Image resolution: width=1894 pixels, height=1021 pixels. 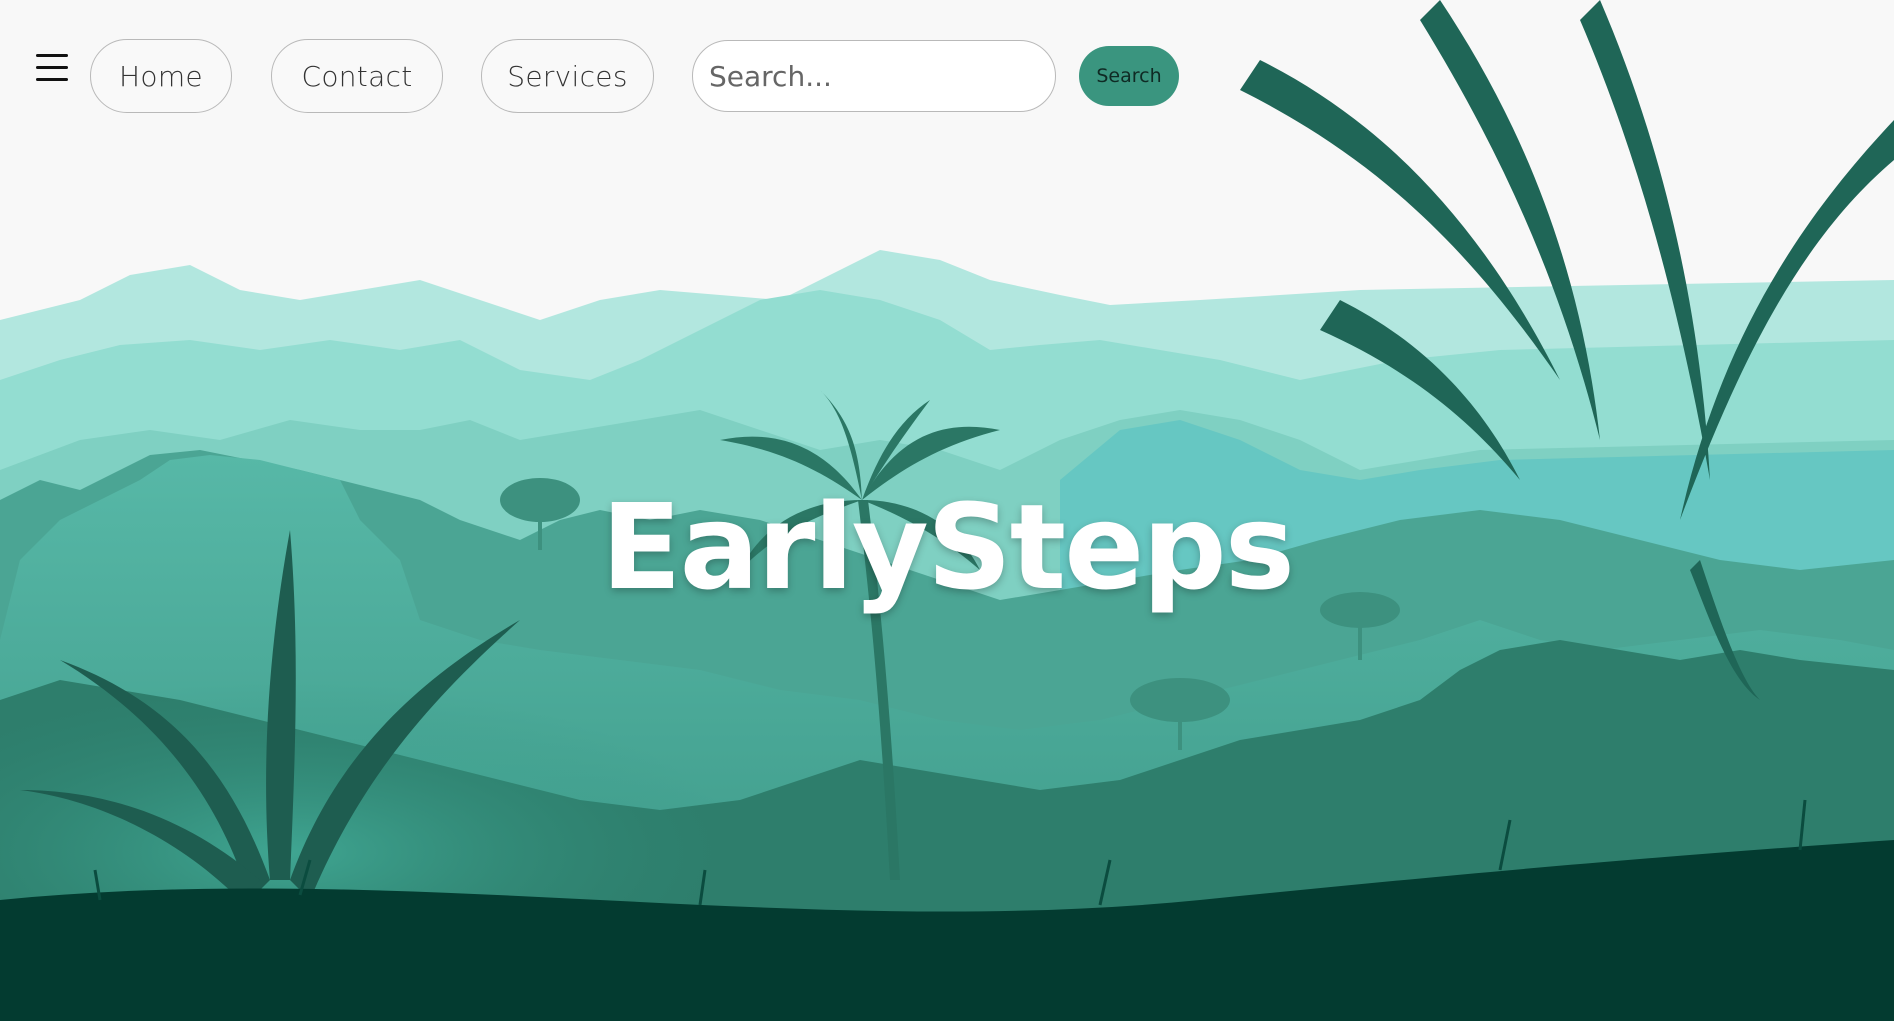 What do you see at coordinates (161, 76) in the screenshot?
I see `nav-link-home: Home` at bounding box center [161, 76].